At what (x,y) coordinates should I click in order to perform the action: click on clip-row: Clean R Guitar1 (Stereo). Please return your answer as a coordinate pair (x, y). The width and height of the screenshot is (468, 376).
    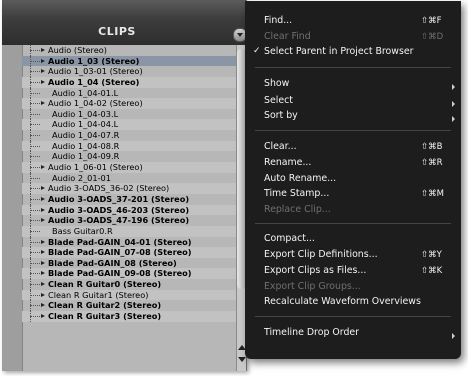
    Looking at the image, I should click on (129, 295).